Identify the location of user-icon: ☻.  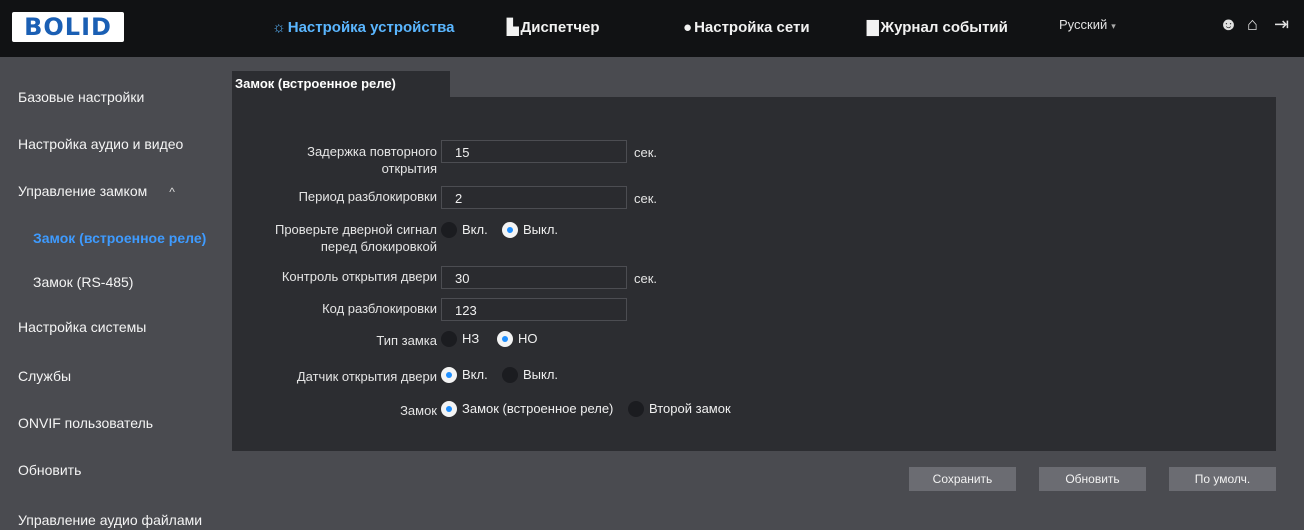
(1228, 24).